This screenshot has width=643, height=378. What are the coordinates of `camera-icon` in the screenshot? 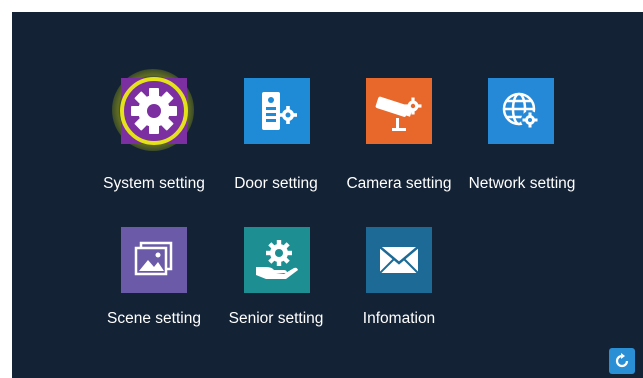 It's located at (398, 113).